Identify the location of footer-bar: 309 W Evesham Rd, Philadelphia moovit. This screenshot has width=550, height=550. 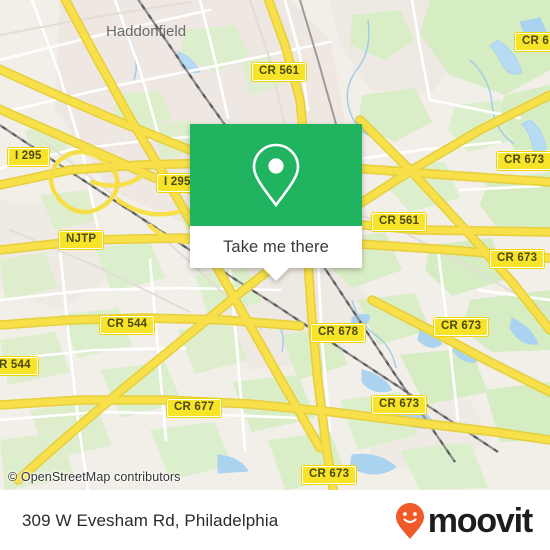
(275, 520).